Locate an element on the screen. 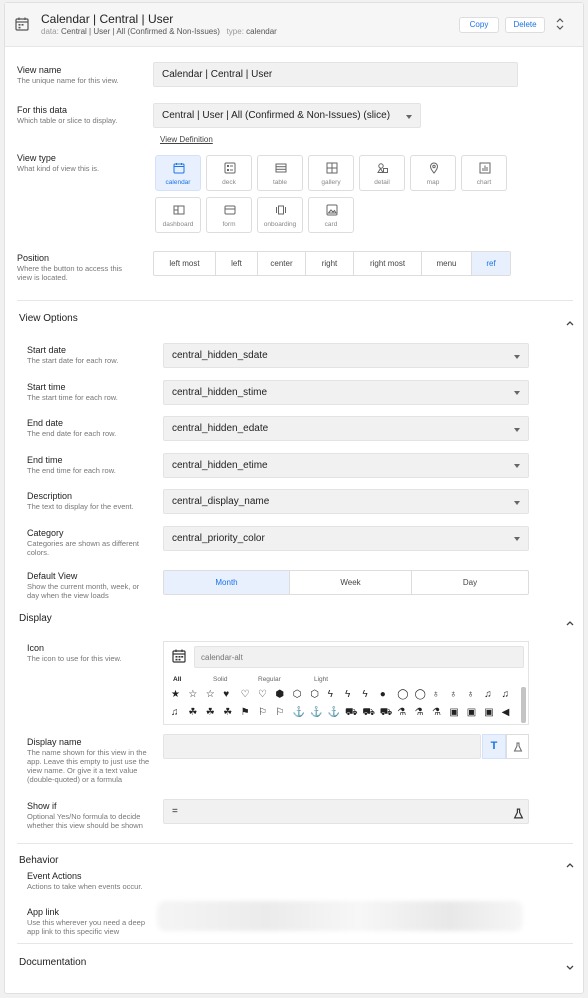 Image resolution: width=588 pixels, height=998 pixels. posseg-option-right-most: right most is located at coordinates (388, 263).